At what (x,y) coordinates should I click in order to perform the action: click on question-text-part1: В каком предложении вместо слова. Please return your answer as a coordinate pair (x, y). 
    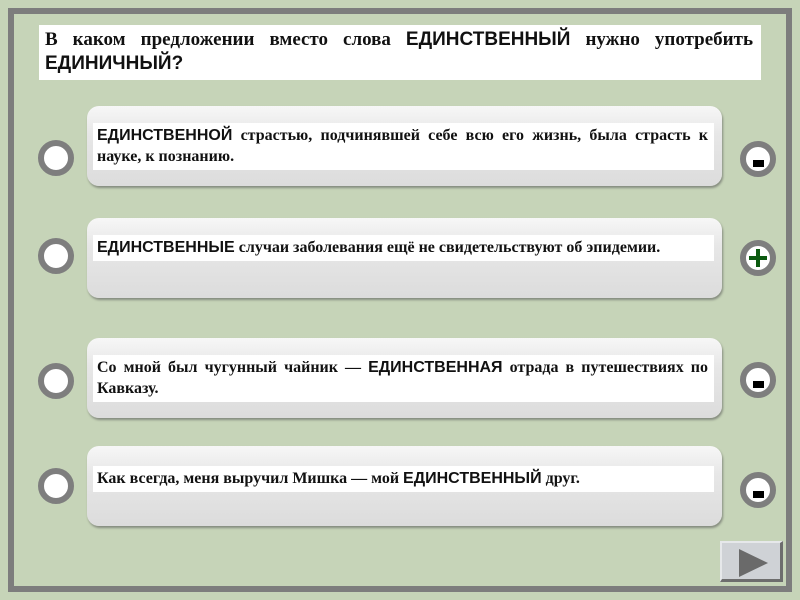
    Looking at the image, I should click on (225, 39).